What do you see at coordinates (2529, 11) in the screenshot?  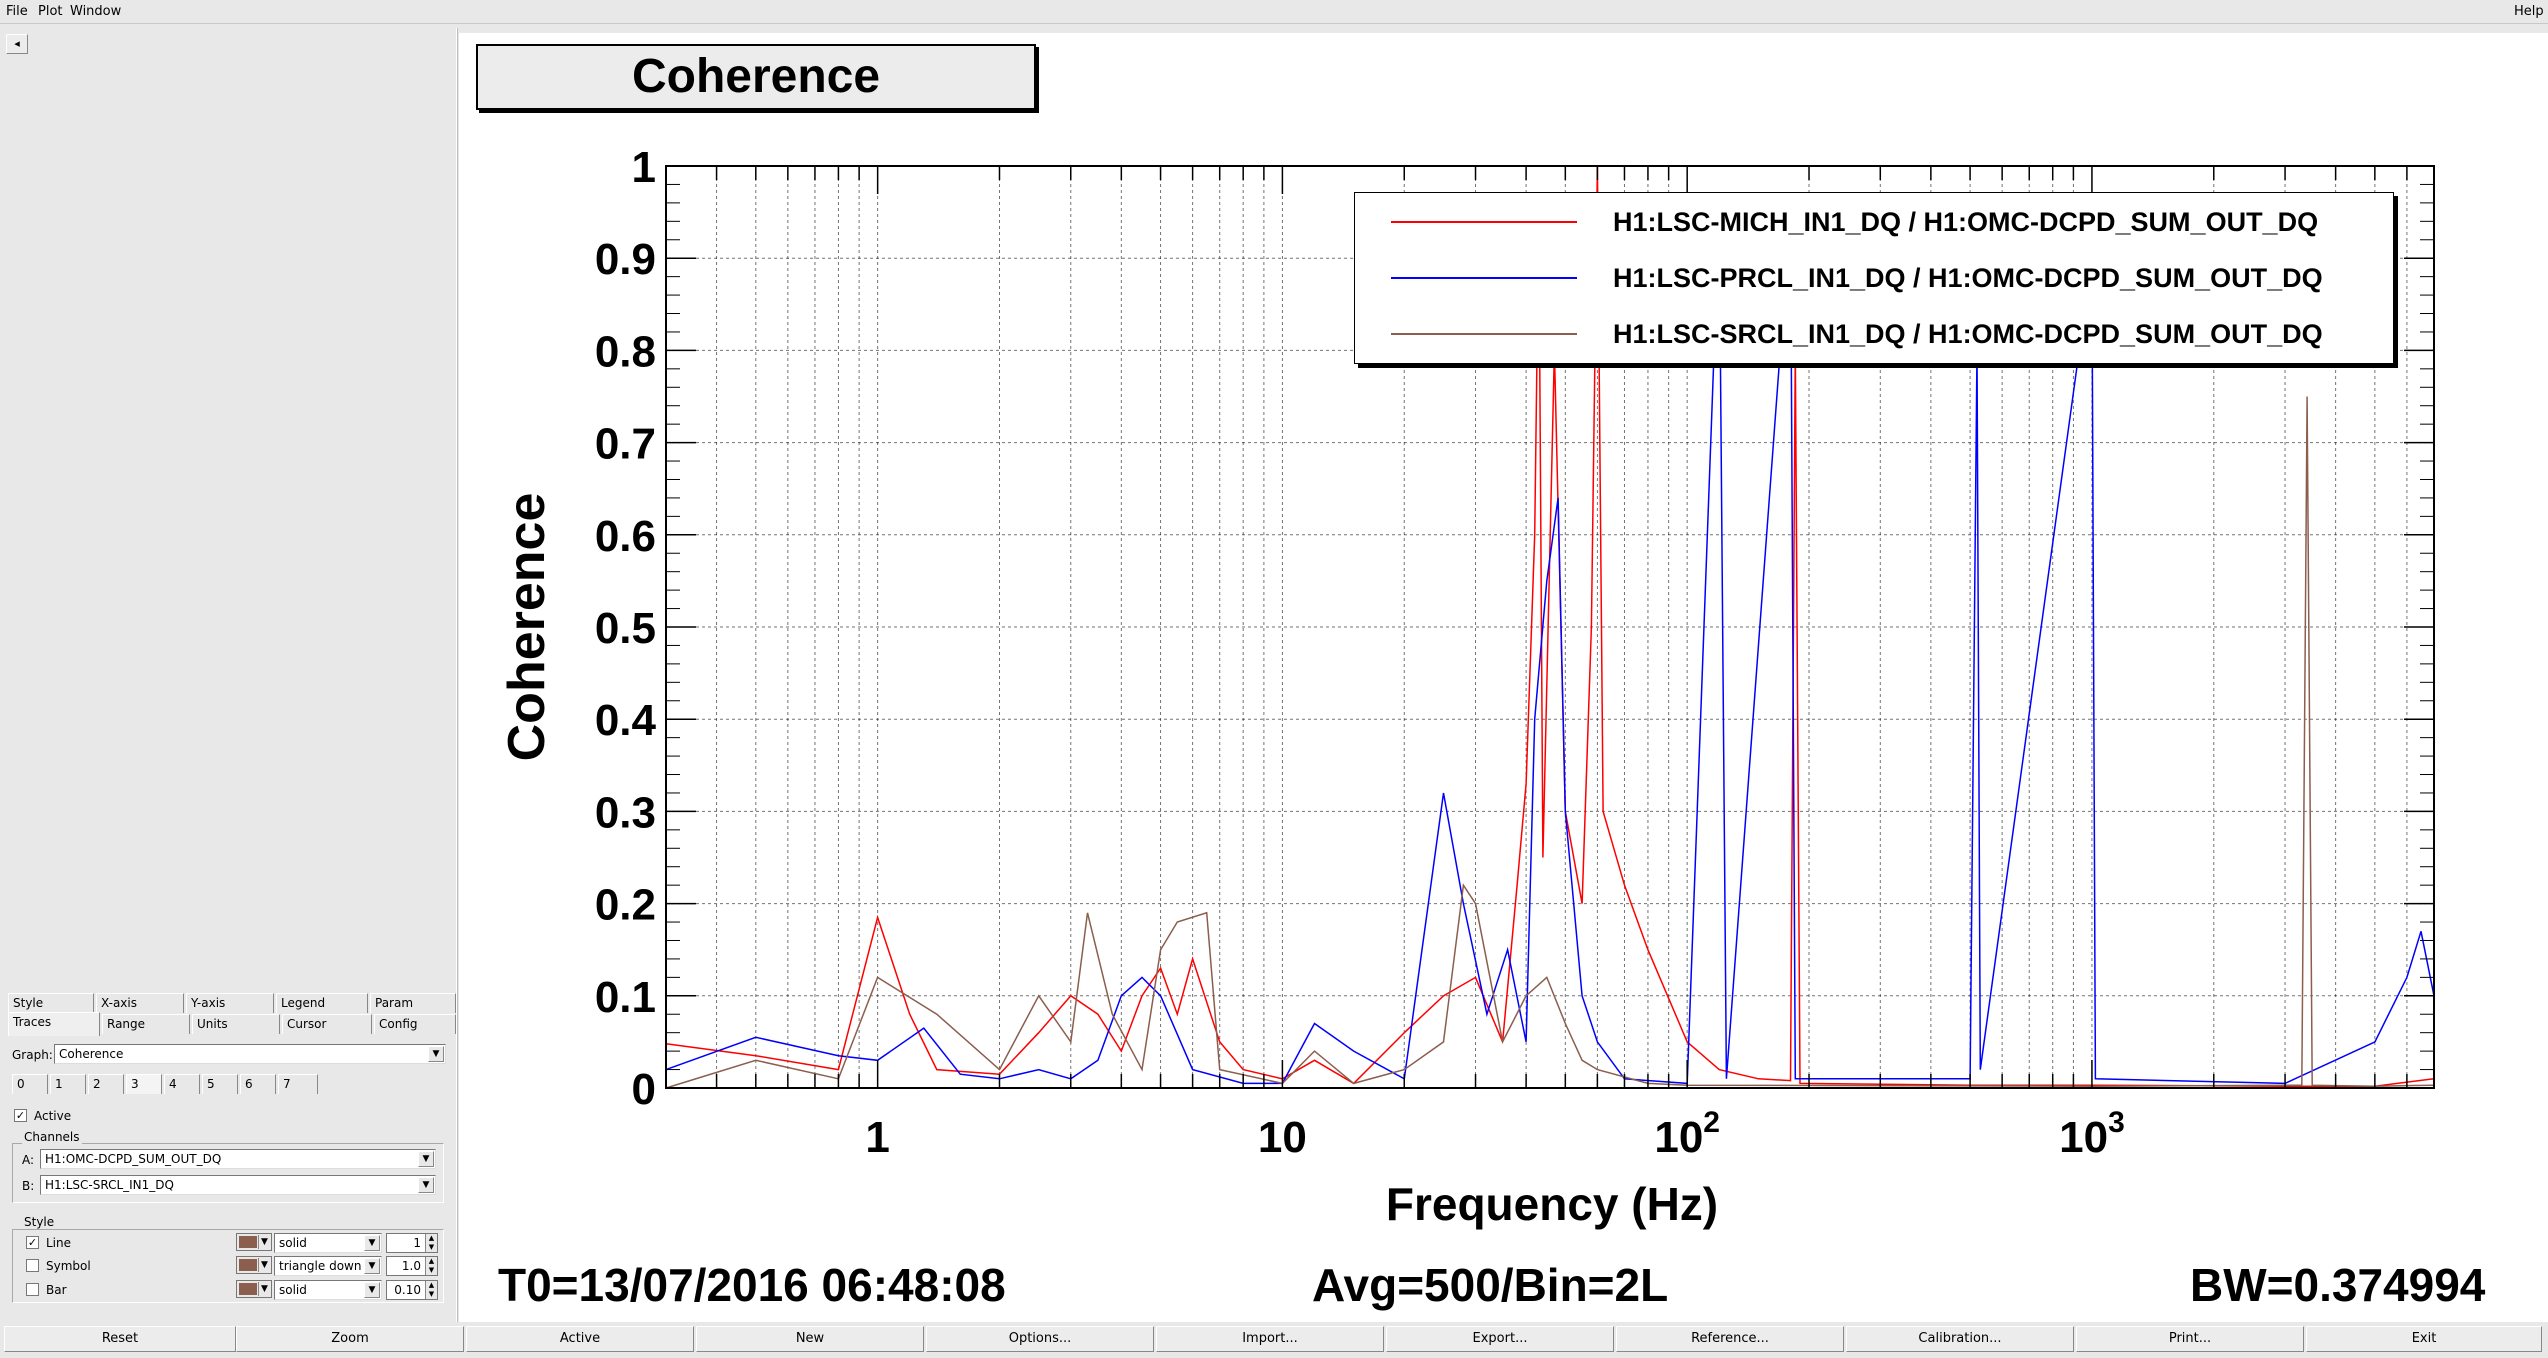 I see `menu-help: Help` at bounding box center [2529, 11].